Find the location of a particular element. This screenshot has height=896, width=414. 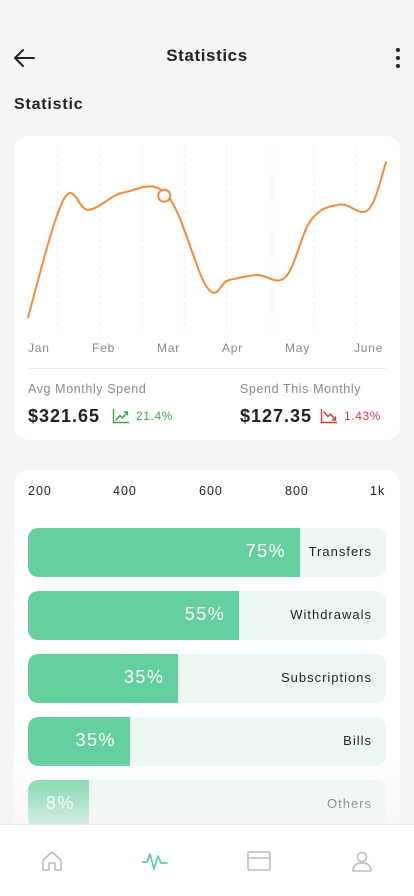

avg-spend-trend: 21.4% is located at coordinates (142, 416).